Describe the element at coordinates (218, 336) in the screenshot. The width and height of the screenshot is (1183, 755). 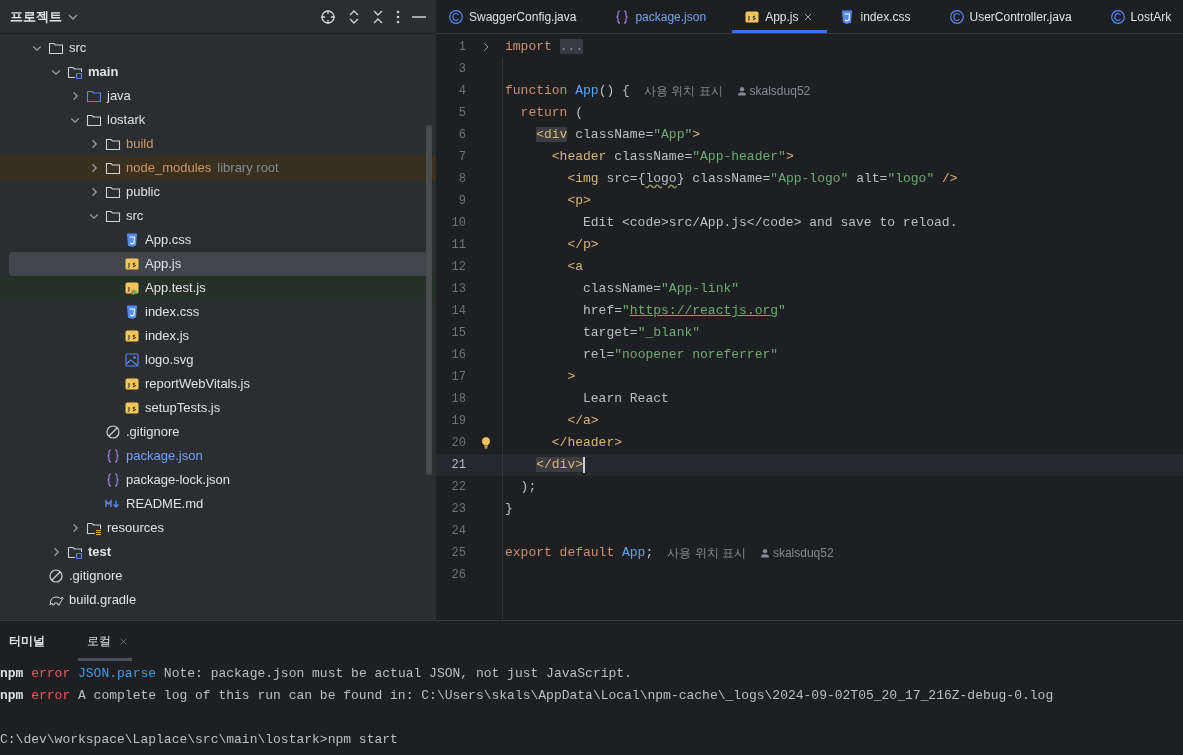
I see `tree-item: index.js` at that location.